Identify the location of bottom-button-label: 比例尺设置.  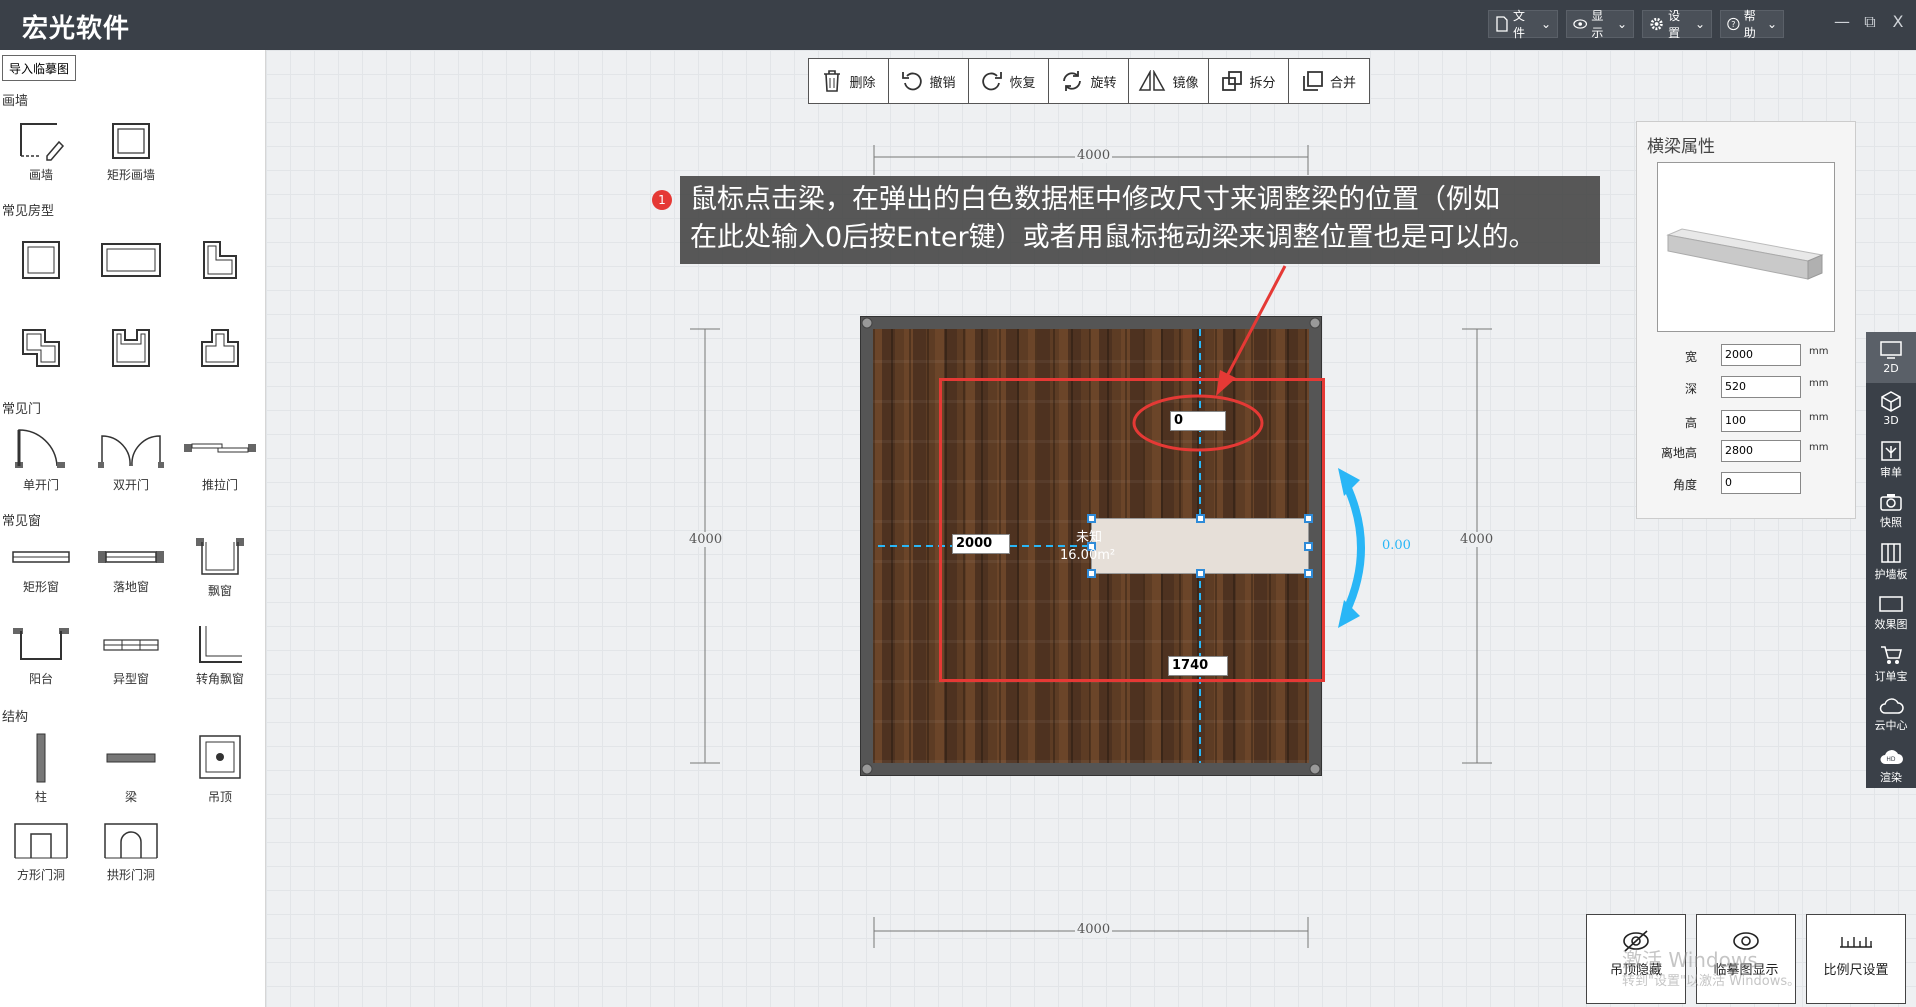
(1856, 970).